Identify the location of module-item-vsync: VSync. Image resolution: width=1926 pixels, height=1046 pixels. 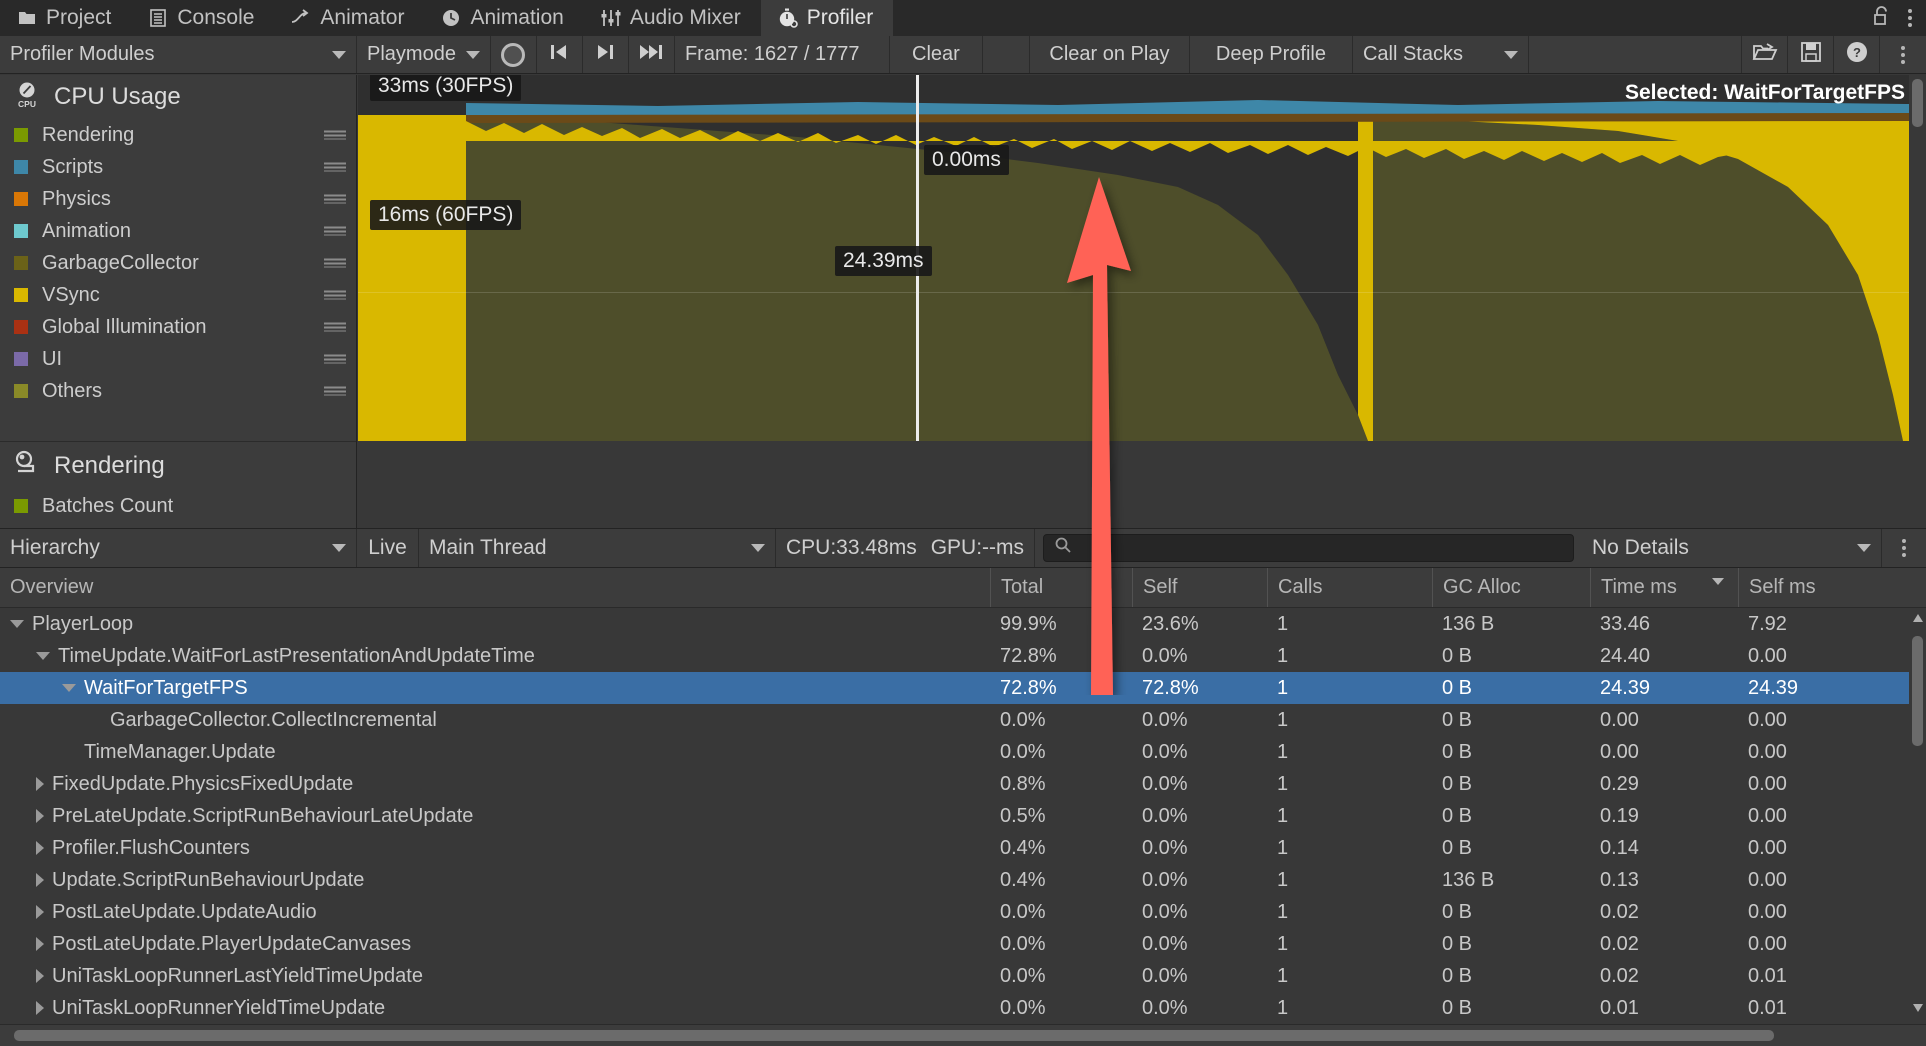
(178, 295).